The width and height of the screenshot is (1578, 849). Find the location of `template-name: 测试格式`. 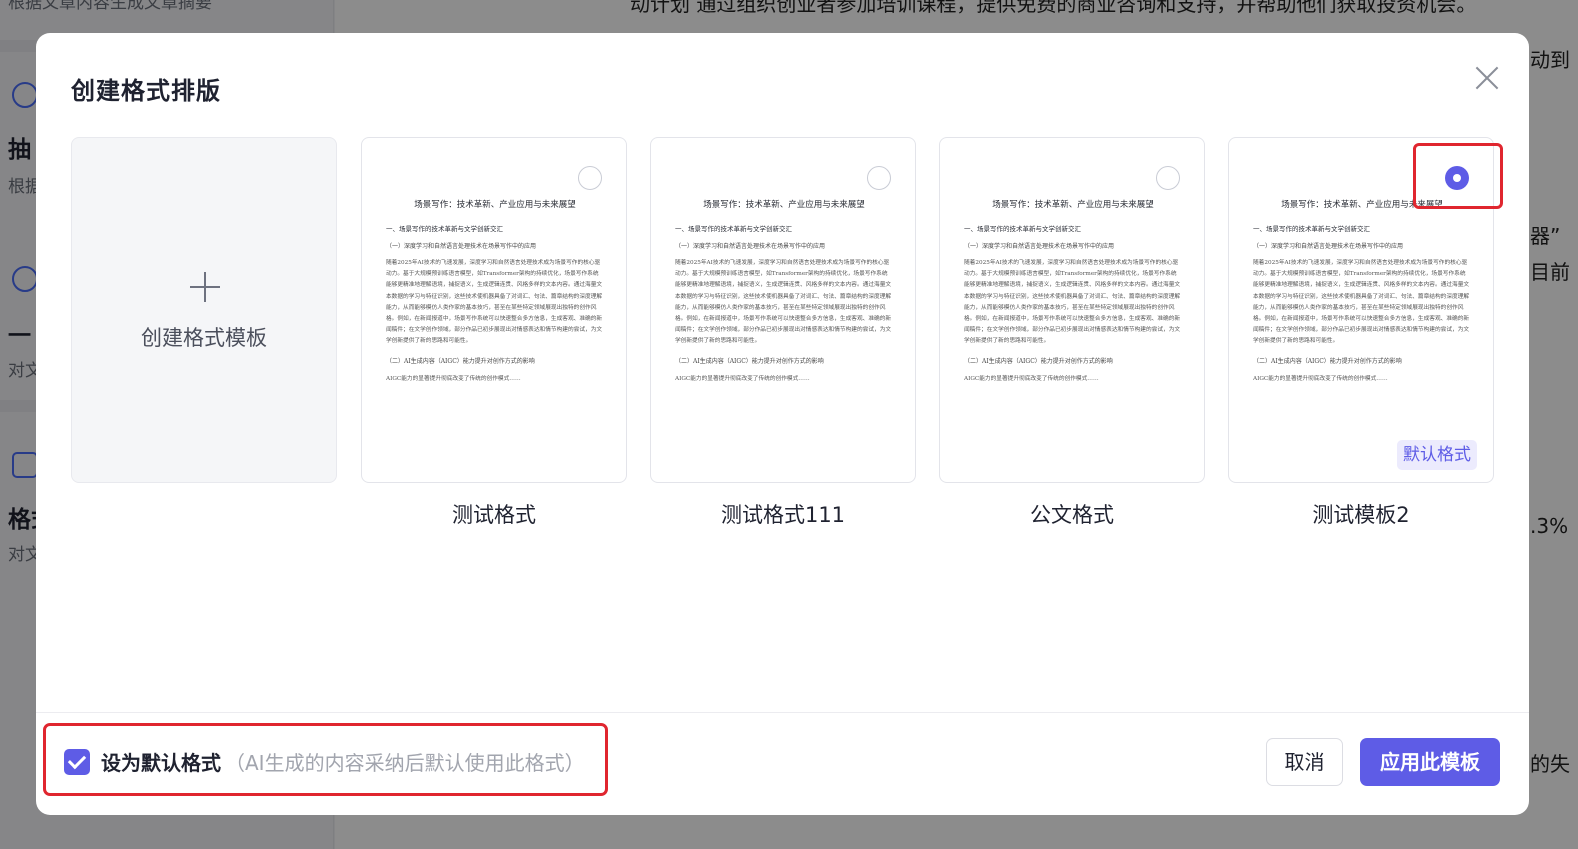

template-name: 测试格式 is located at coordinates (494, 515).